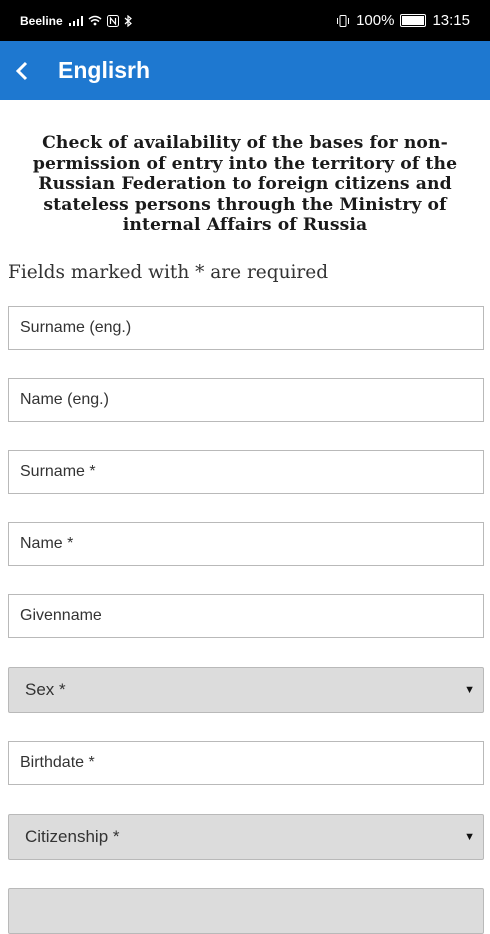 The height and width of the screenshot is (934, 490). Describe the element at coordinates (47, 543) in the screenshot. I see `name-placeholder: Name *` at that location.